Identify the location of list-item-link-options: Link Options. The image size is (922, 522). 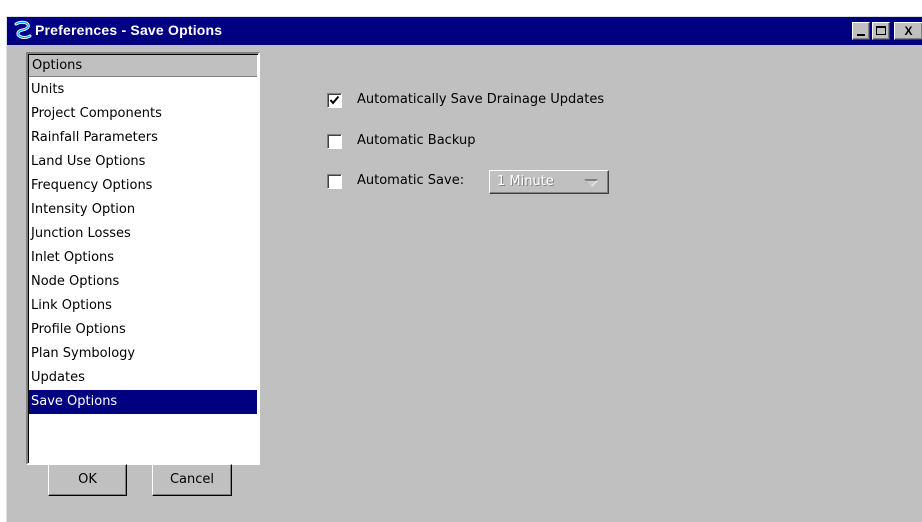
(143, 306).